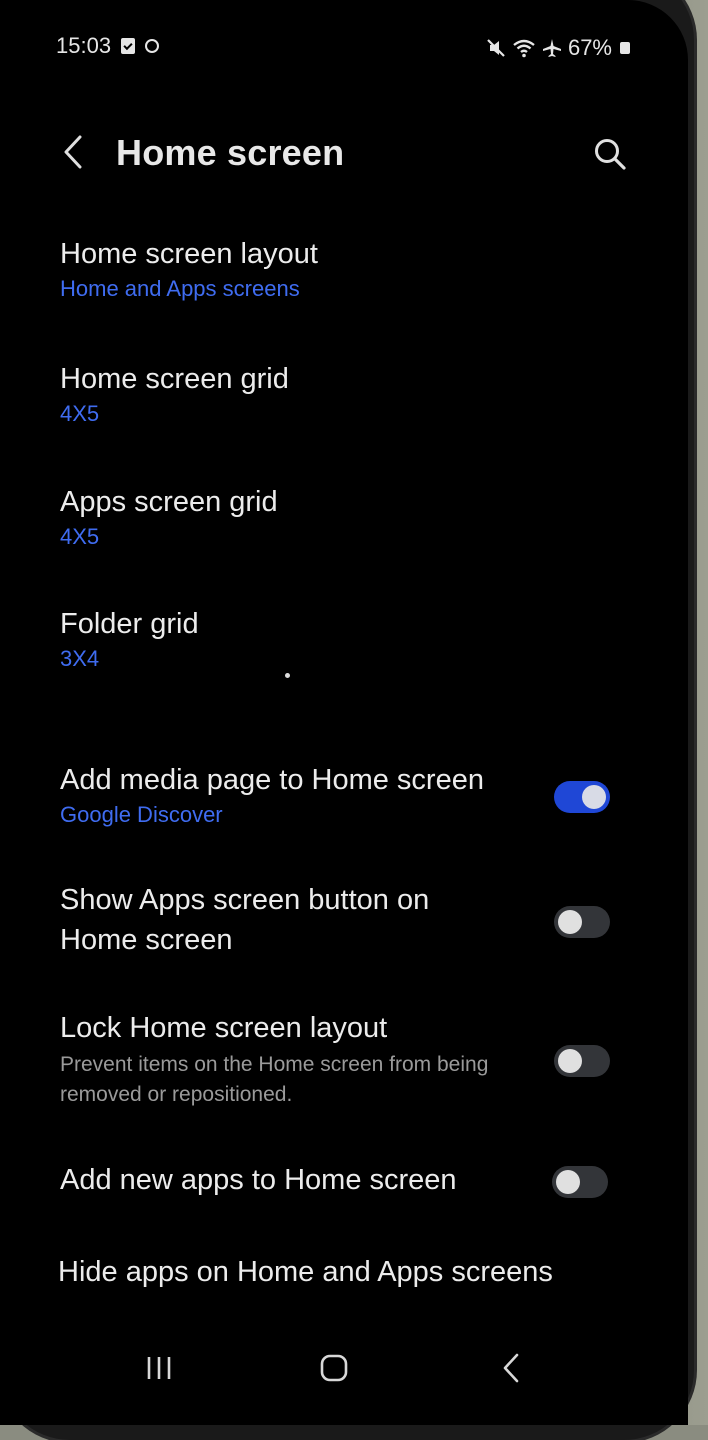 The width and height of the screenshot is (708, 1440). I want to click on recents-button, so click(159, 1368).